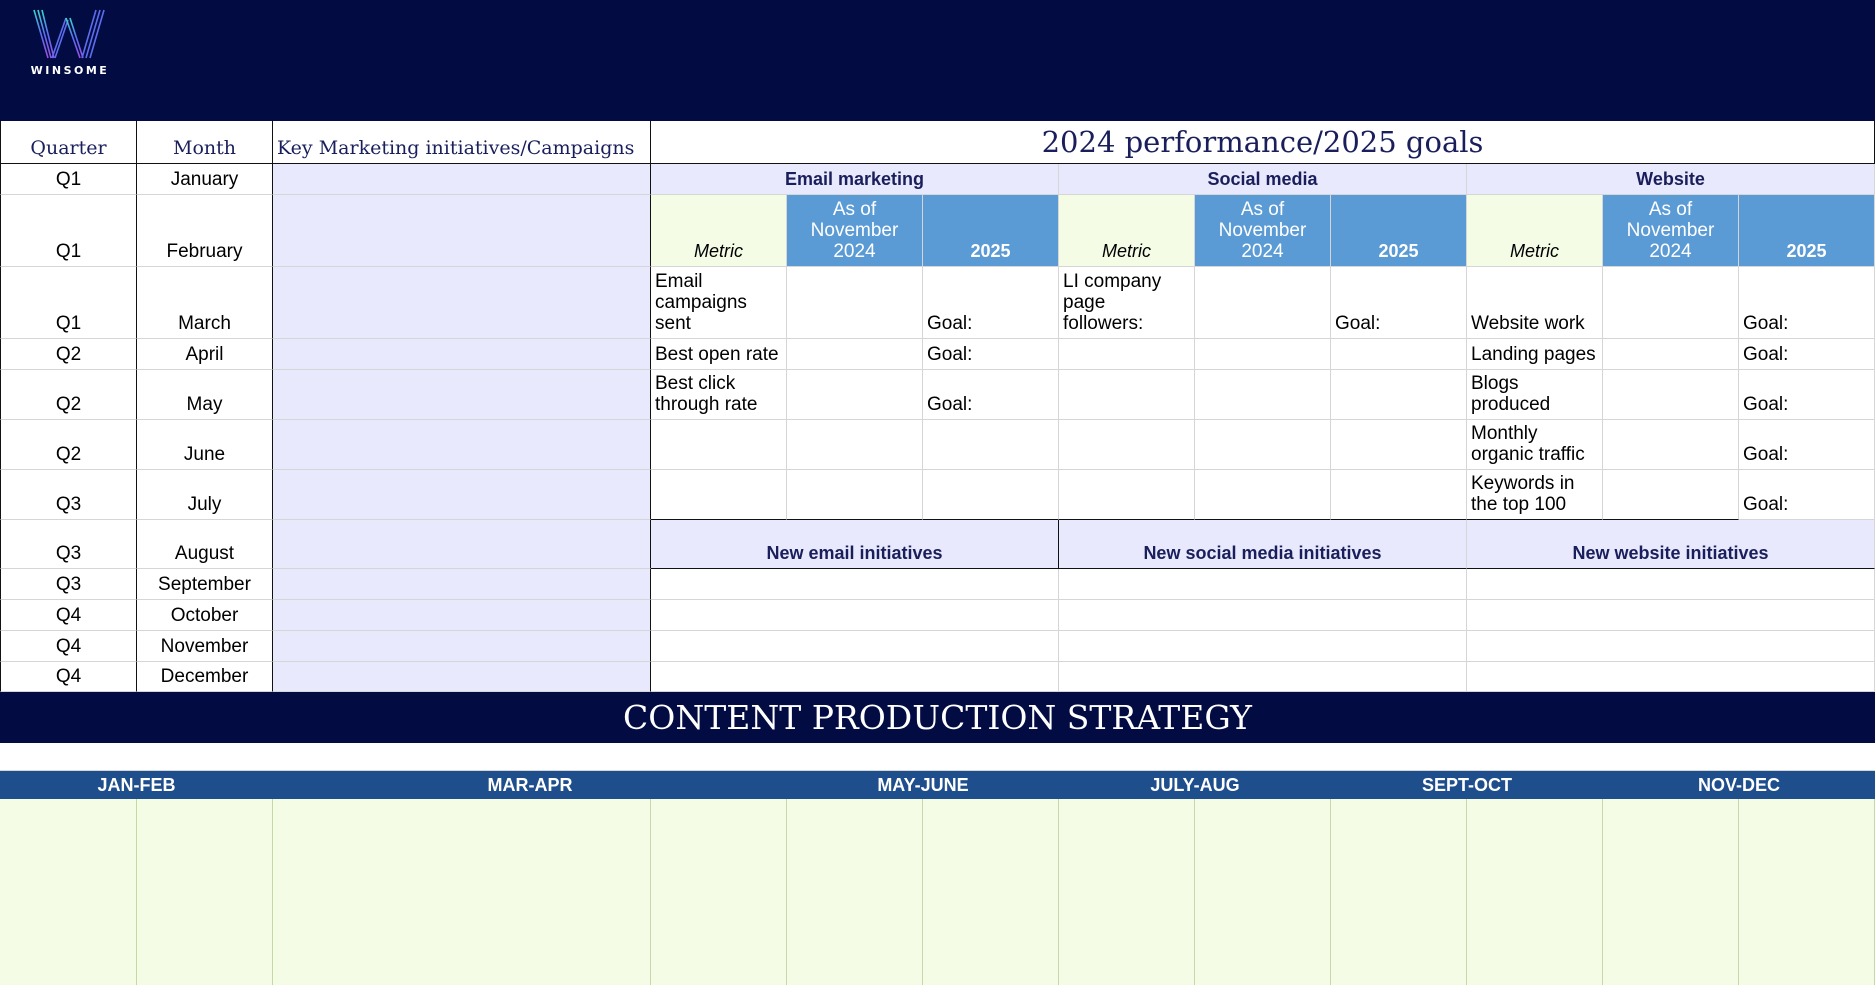  What do you see at coordinates (205, 544) in the screenshot?
I see `month-cell: August` at bounding box center [205, 544].